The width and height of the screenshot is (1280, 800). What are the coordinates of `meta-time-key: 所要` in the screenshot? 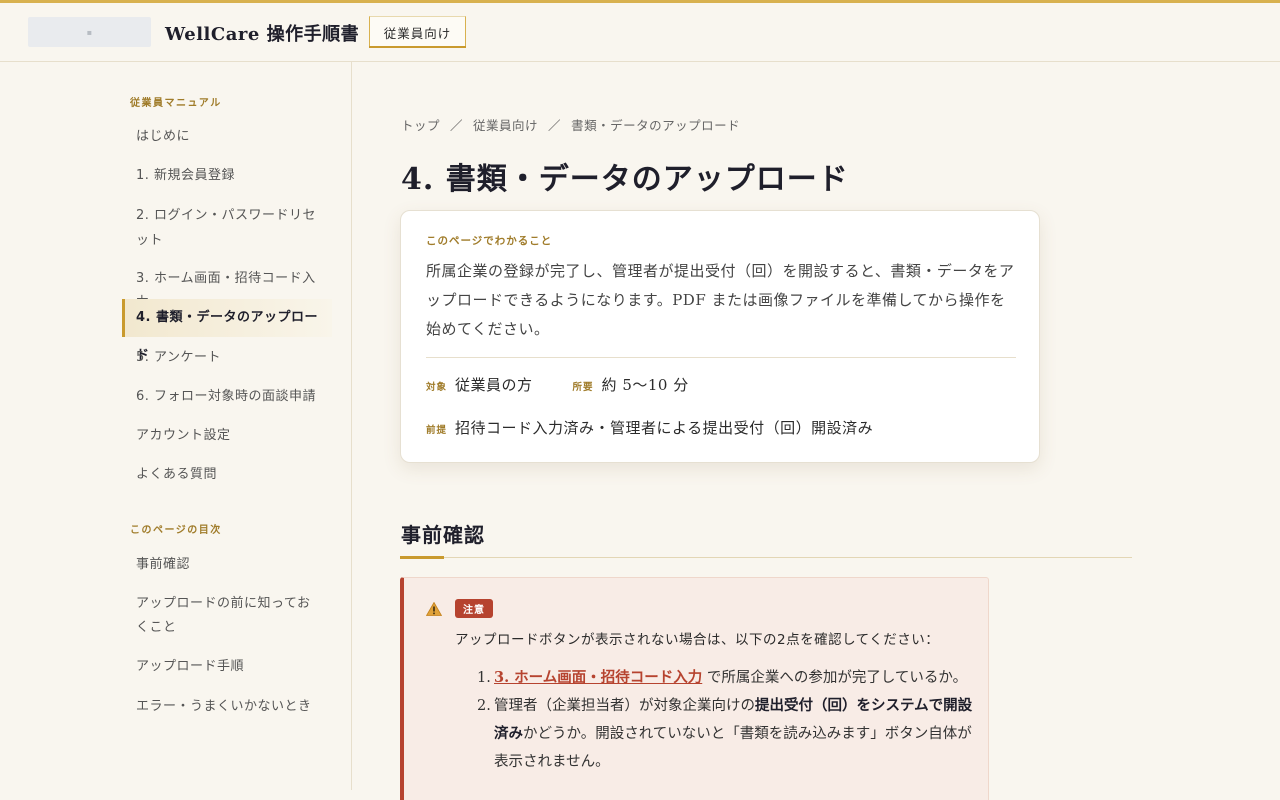 It's located at (583, 387).